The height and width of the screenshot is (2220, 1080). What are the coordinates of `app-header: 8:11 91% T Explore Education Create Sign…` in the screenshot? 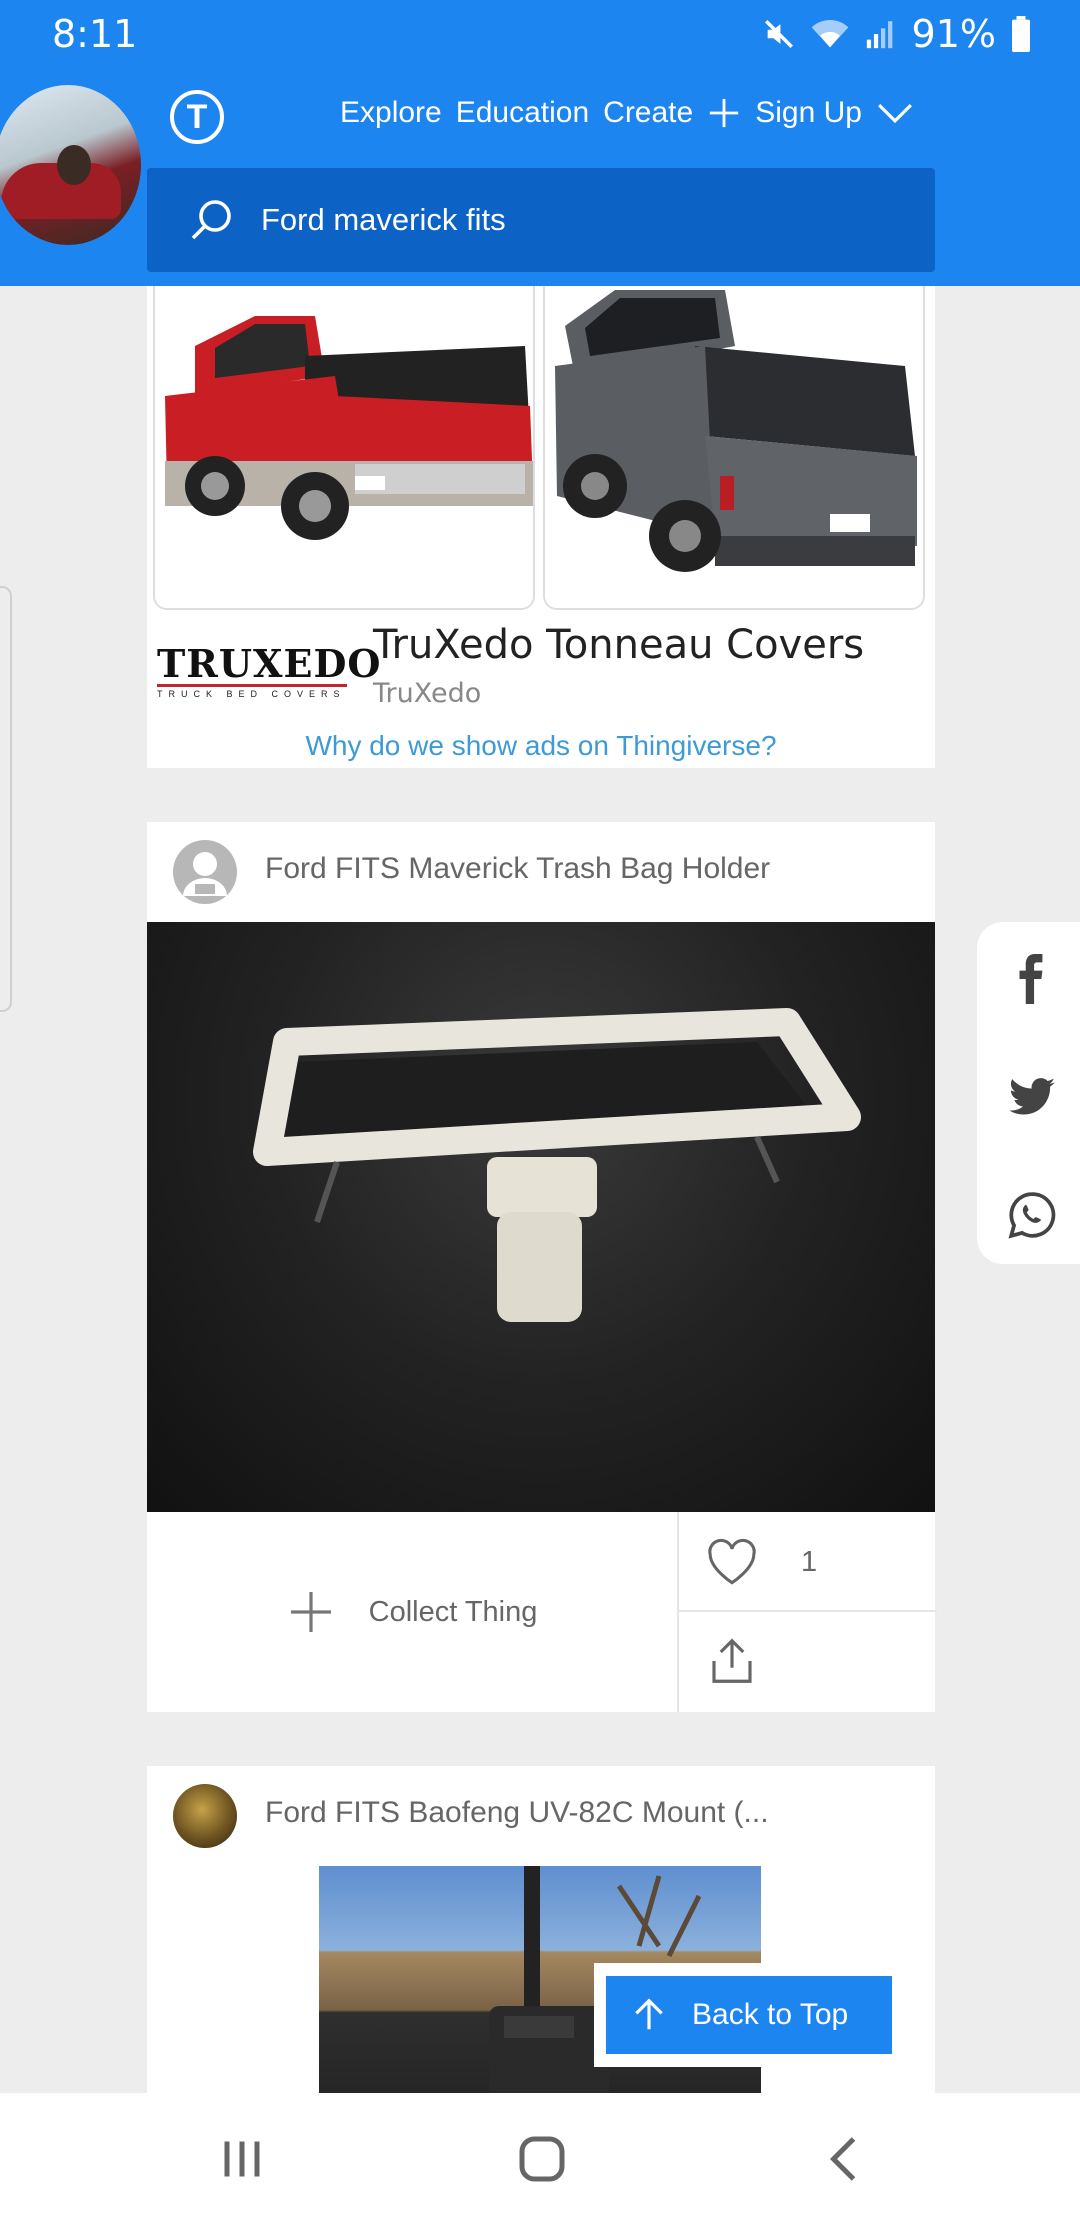 It's located at (540, 143).